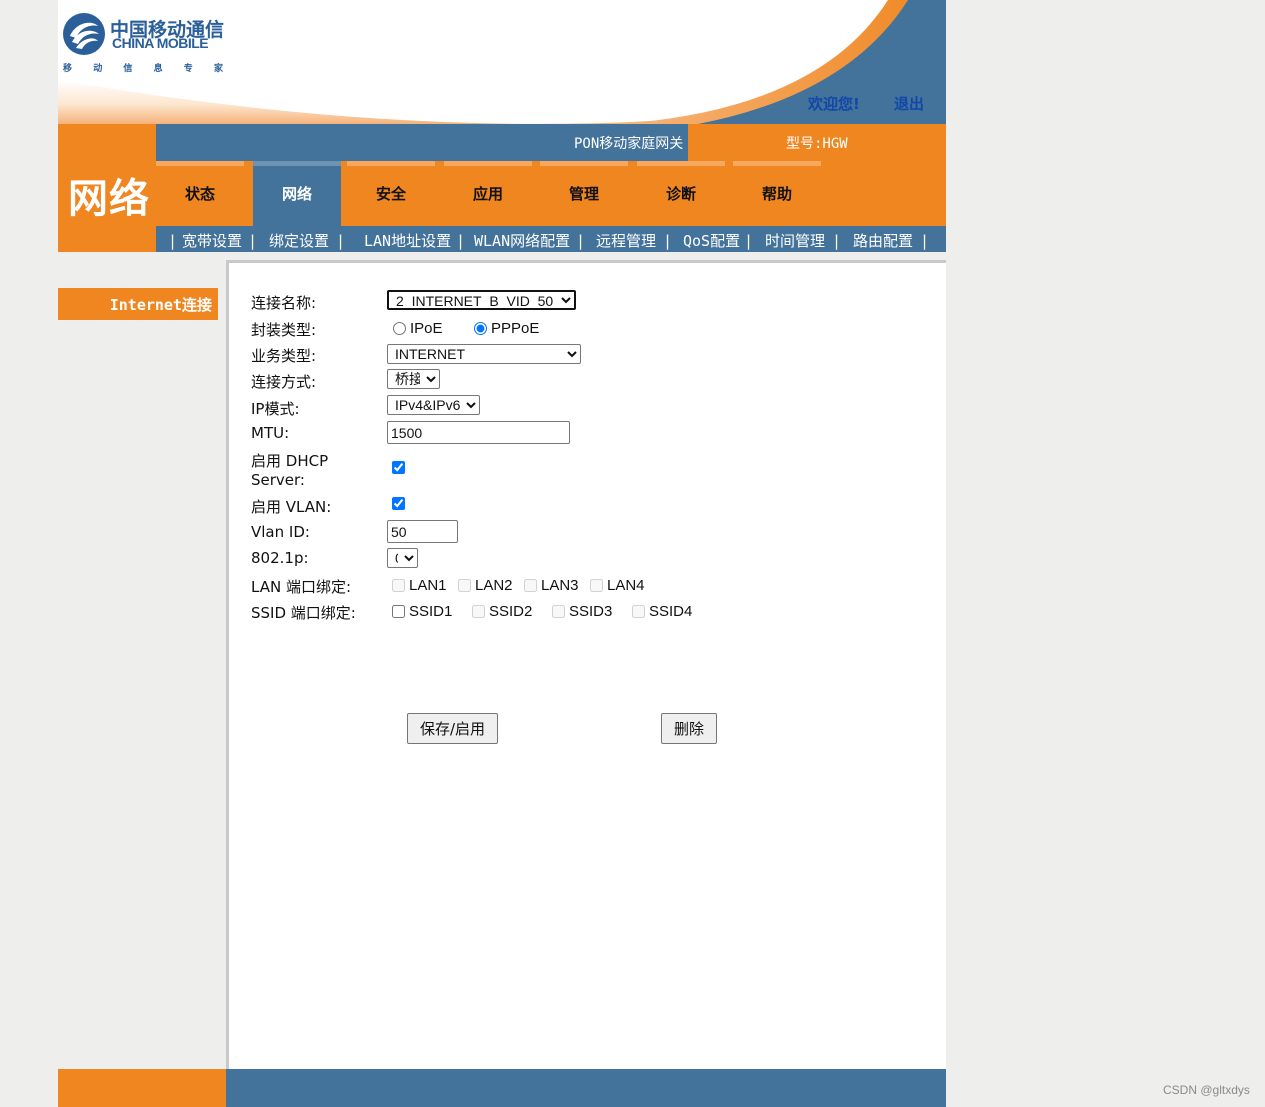 The width and height of the screenshot is (1265, 1107). I want to click on lan4-option: LAN4, so click(617, 585).